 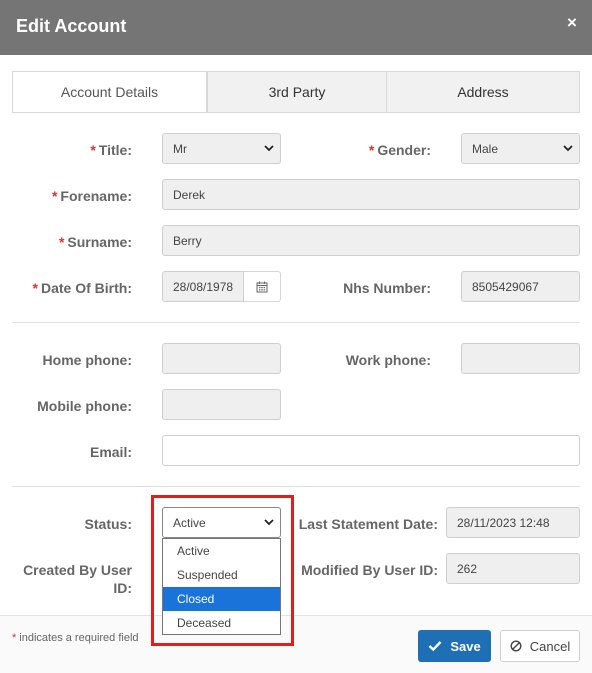 What do you see at coordinates (71, 26) in the screenshot?
I see `dialog-title: Edit Account` at bounding box center [71, 26].